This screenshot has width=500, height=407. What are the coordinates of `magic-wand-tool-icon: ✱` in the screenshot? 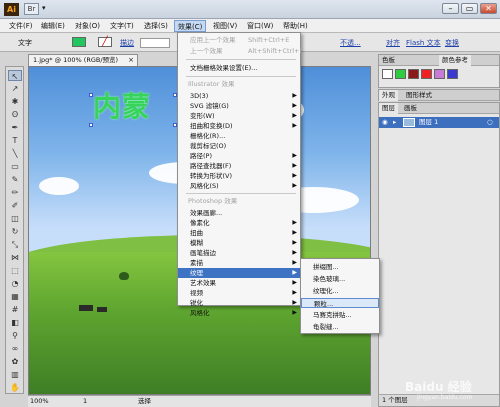 It's located at (15, 101).